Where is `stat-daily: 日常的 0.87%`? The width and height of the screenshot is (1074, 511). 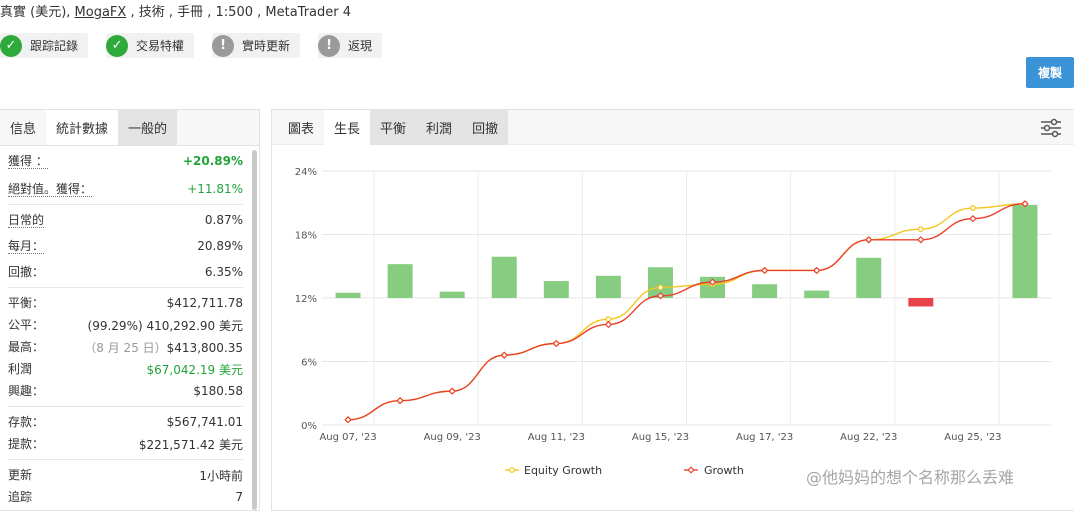
stat-daily: 日常的 0.87% is located at coordinates (125, 220).